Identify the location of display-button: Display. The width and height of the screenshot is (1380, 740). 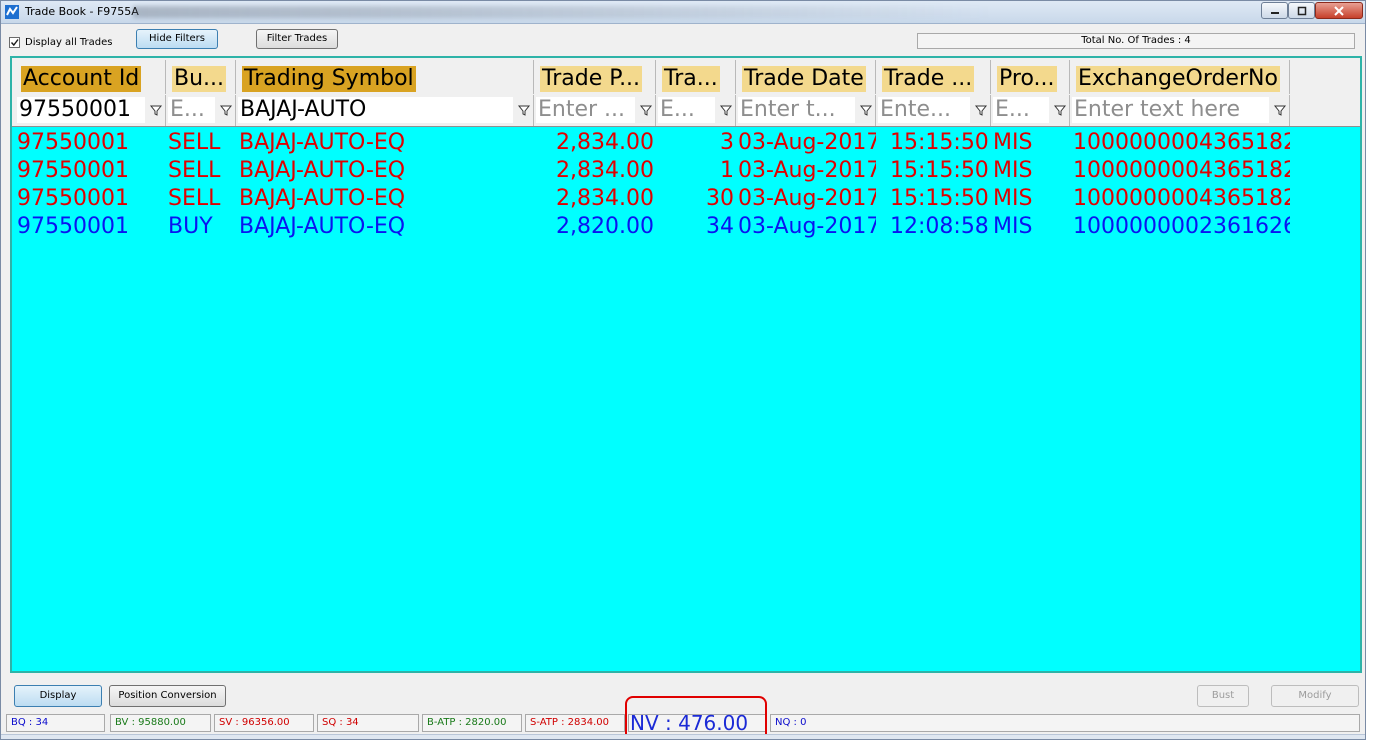
(58, 696).